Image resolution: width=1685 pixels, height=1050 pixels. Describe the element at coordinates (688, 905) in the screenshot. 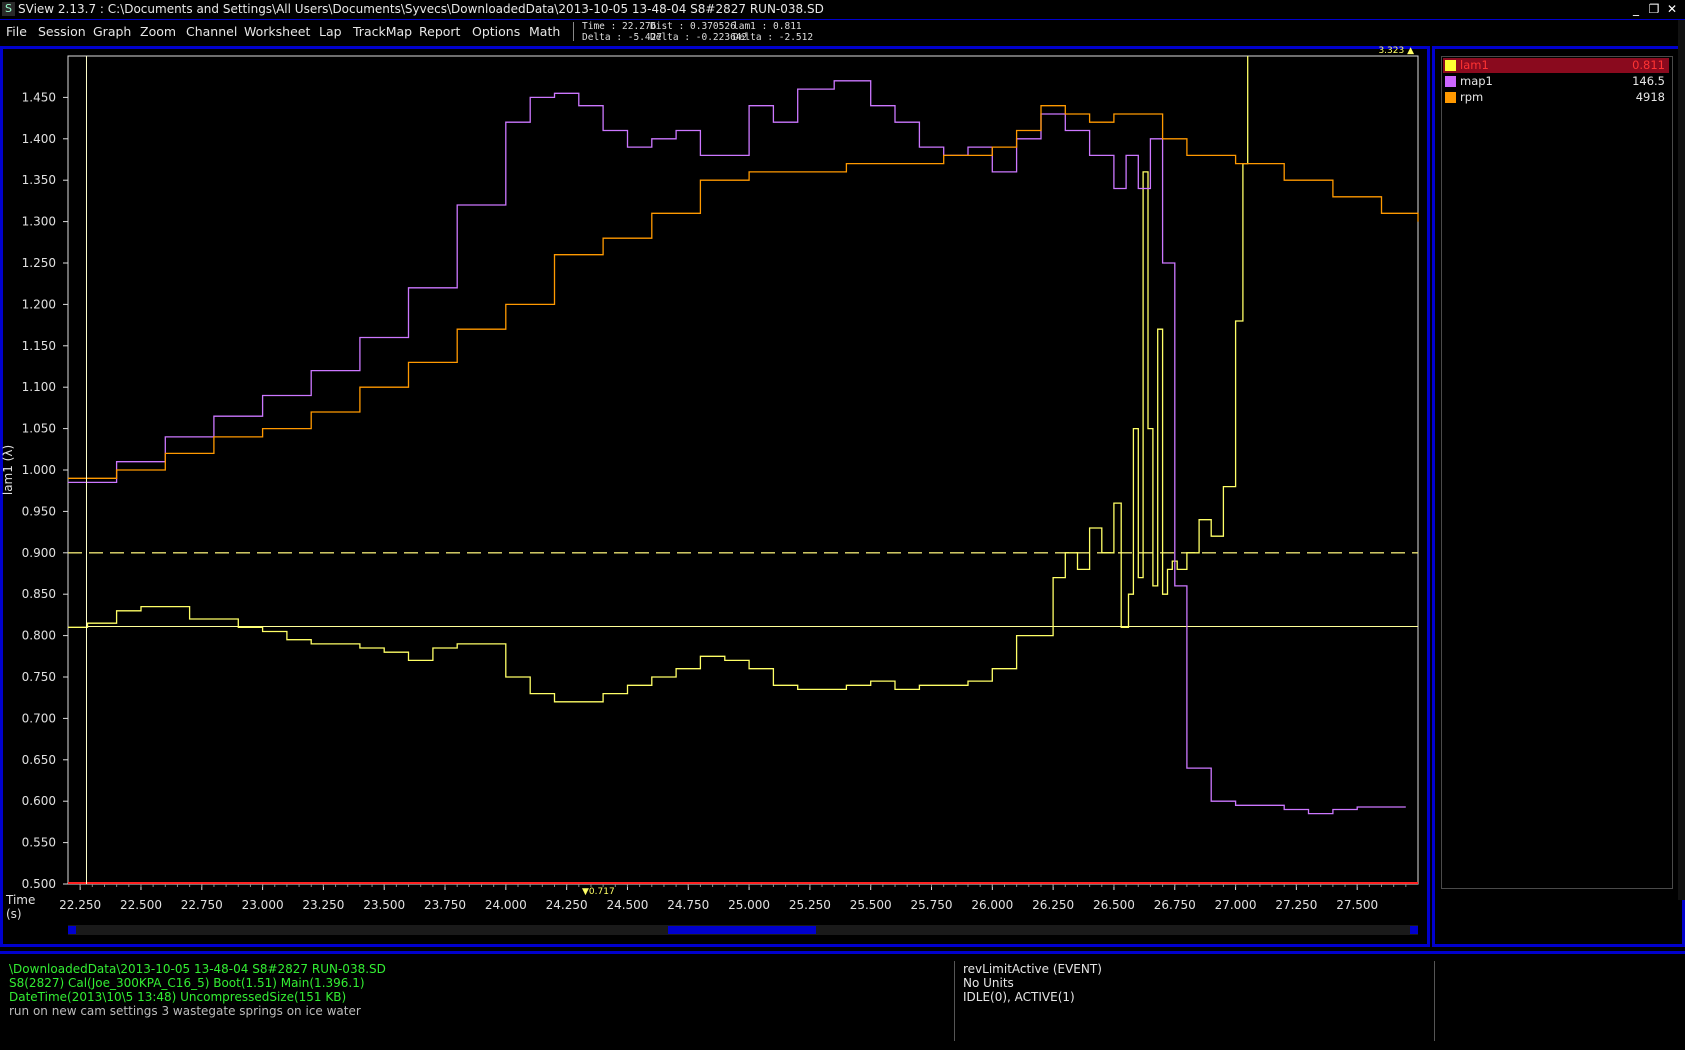

I see `x-tick-label: 24.750` at that location.